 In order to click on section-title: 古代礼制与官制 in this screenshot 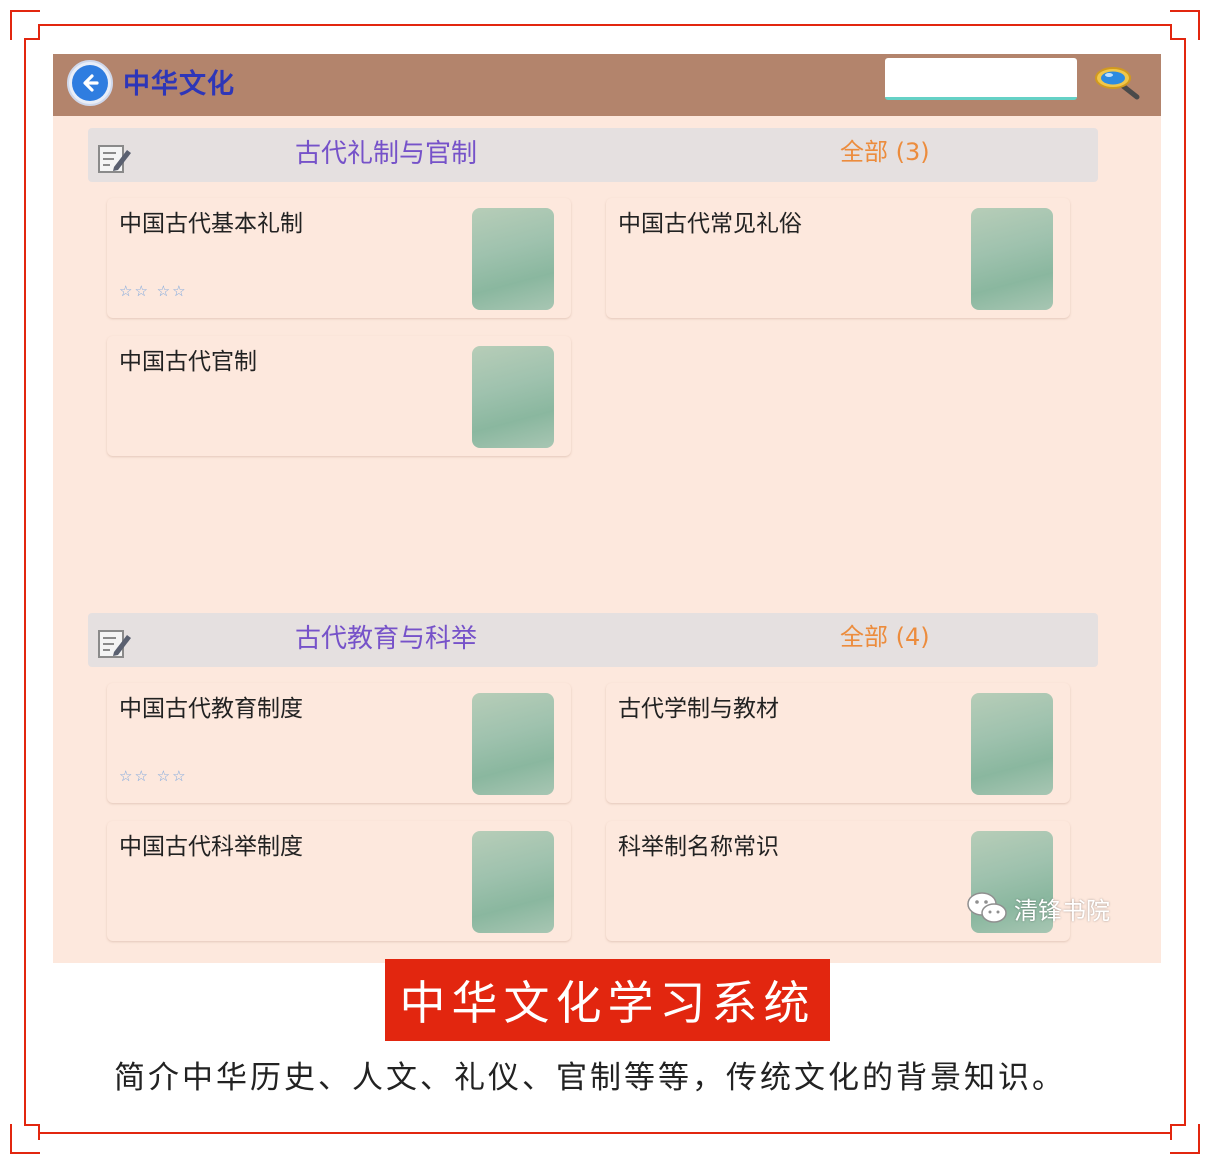, I will do `click(386, 154)`.